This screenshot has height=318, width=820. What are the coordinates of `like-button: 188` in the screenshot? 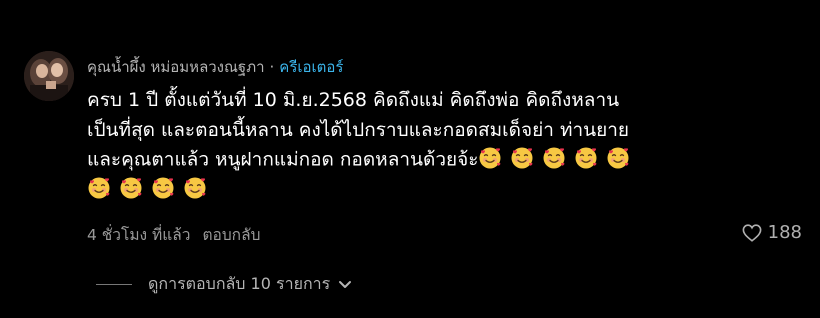 It's located at (772, 232).